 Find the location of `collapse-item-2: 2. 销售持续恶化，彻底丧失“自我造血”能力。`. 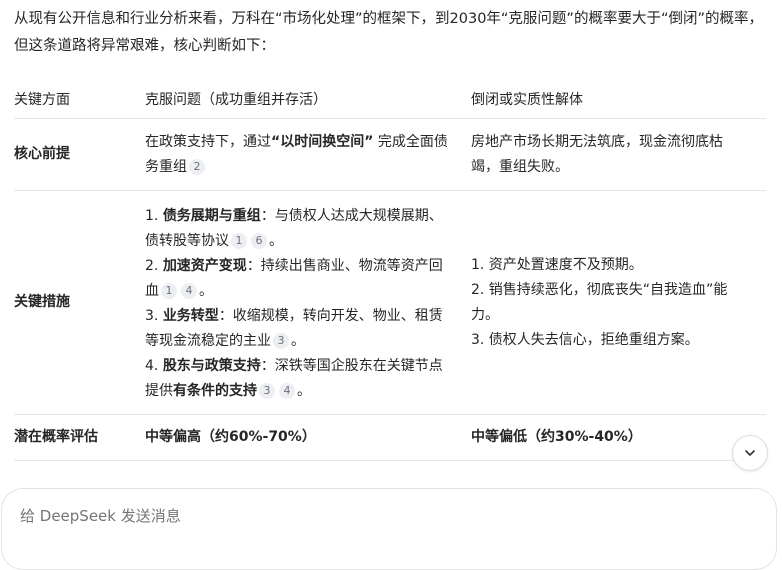

collapse-item-2: 2. 销售持续恶化，彻底丧失“自我造血”能力。 is located at coordinates (599, 302).